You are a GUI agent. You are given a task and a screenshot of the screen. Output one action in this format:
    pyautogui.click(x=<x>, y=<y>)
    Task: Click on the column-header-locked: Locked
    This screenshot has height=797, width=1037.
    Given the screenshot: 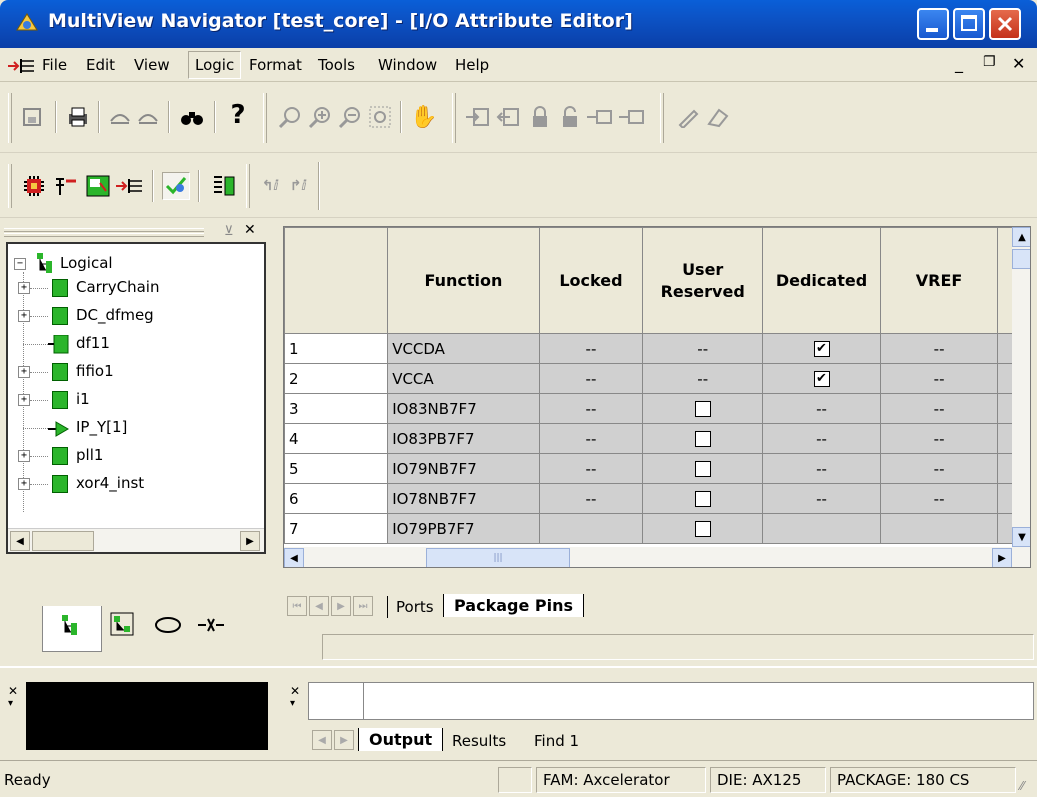 What is the action you would take?
    pyautogui.click(x=591, y=280)
    